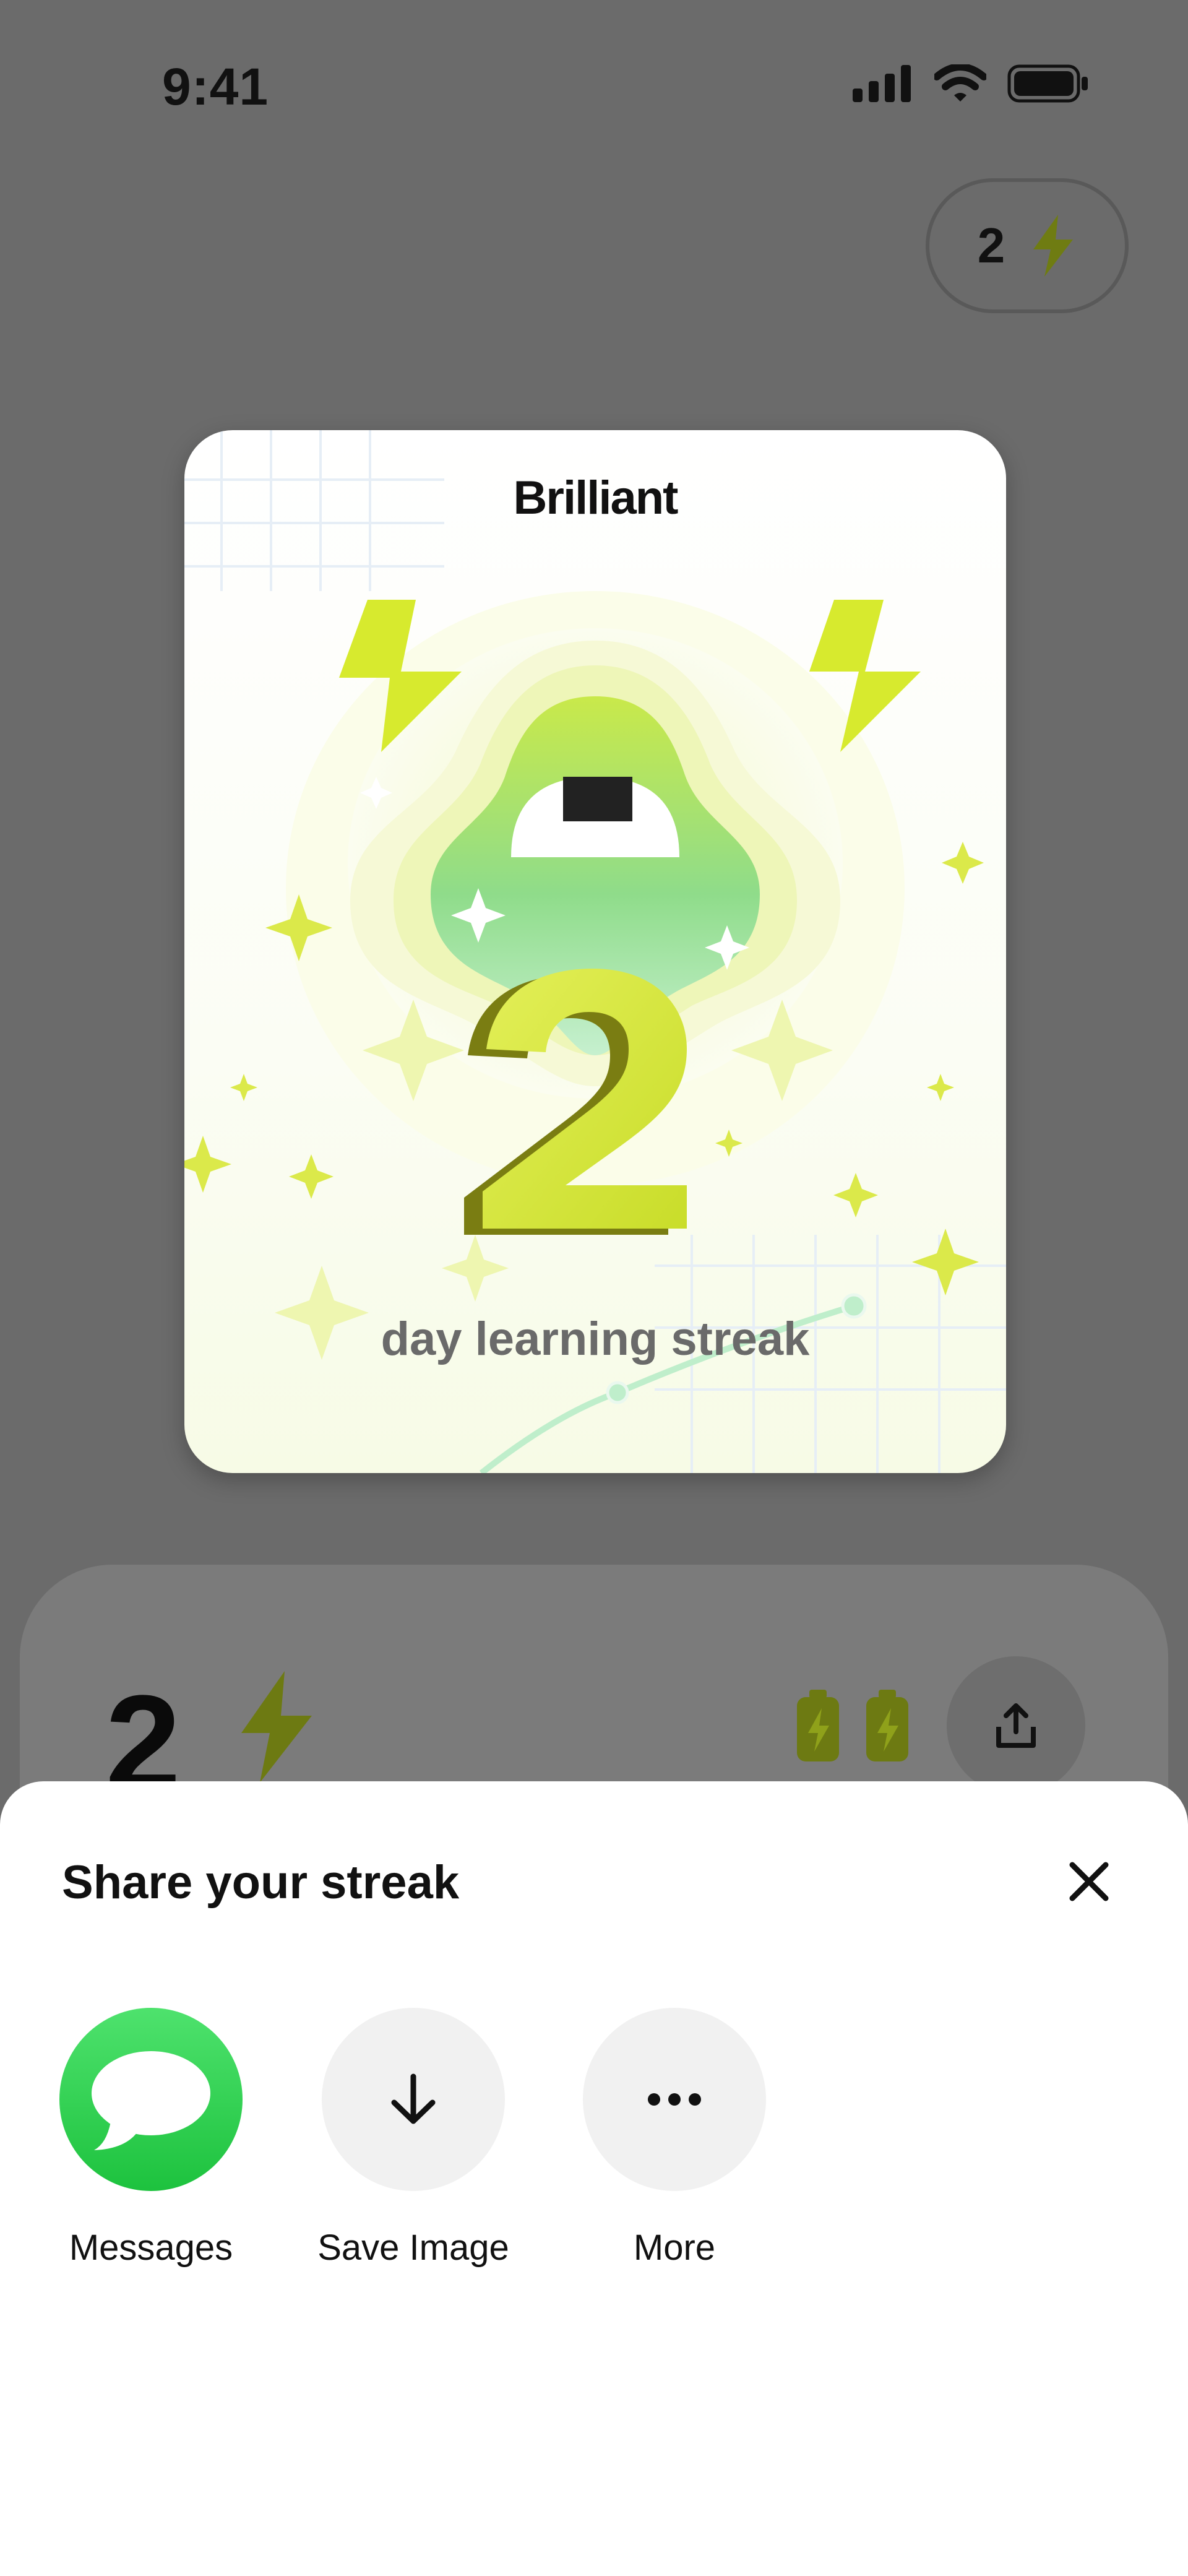 The width and height of the screenshot is (1188, 2576). I want to click on panel-share-button, so click(1016, 1725).